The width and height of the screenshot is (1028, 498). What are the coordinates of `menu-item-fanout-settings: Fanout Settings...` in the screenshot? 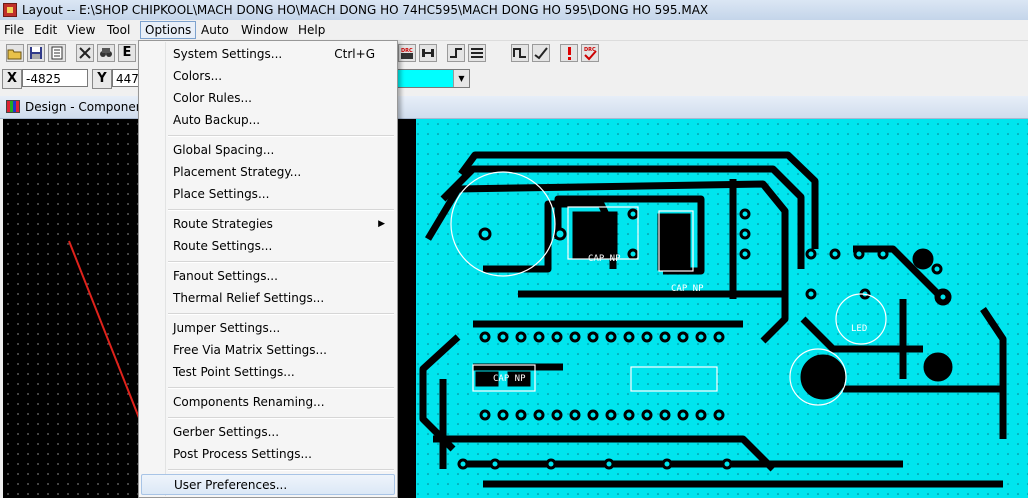 It's located at (268, 276).